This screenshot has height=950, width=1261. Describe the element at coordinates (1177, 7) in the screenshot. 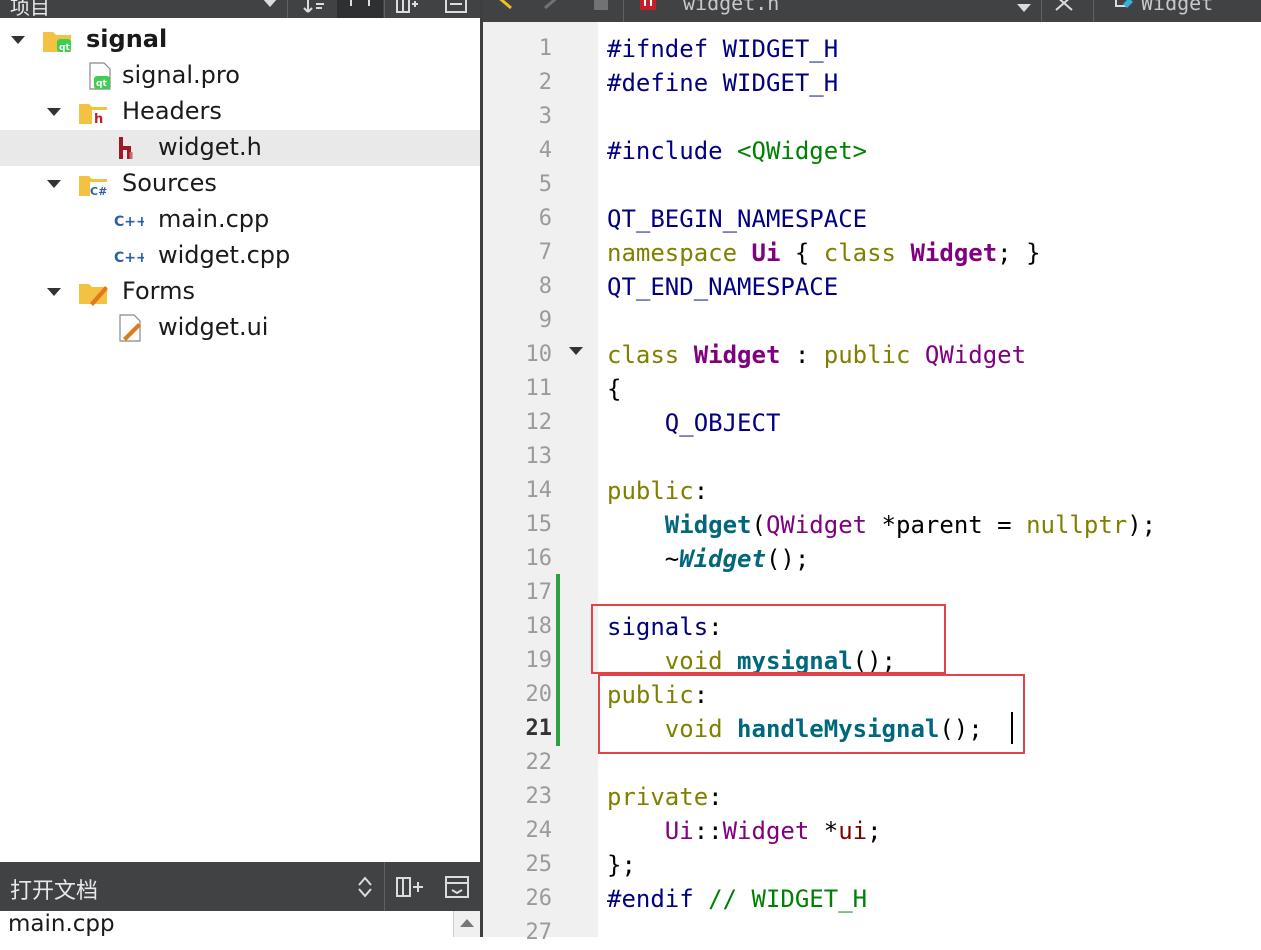

I see `current-symbol: Widget` at that location.